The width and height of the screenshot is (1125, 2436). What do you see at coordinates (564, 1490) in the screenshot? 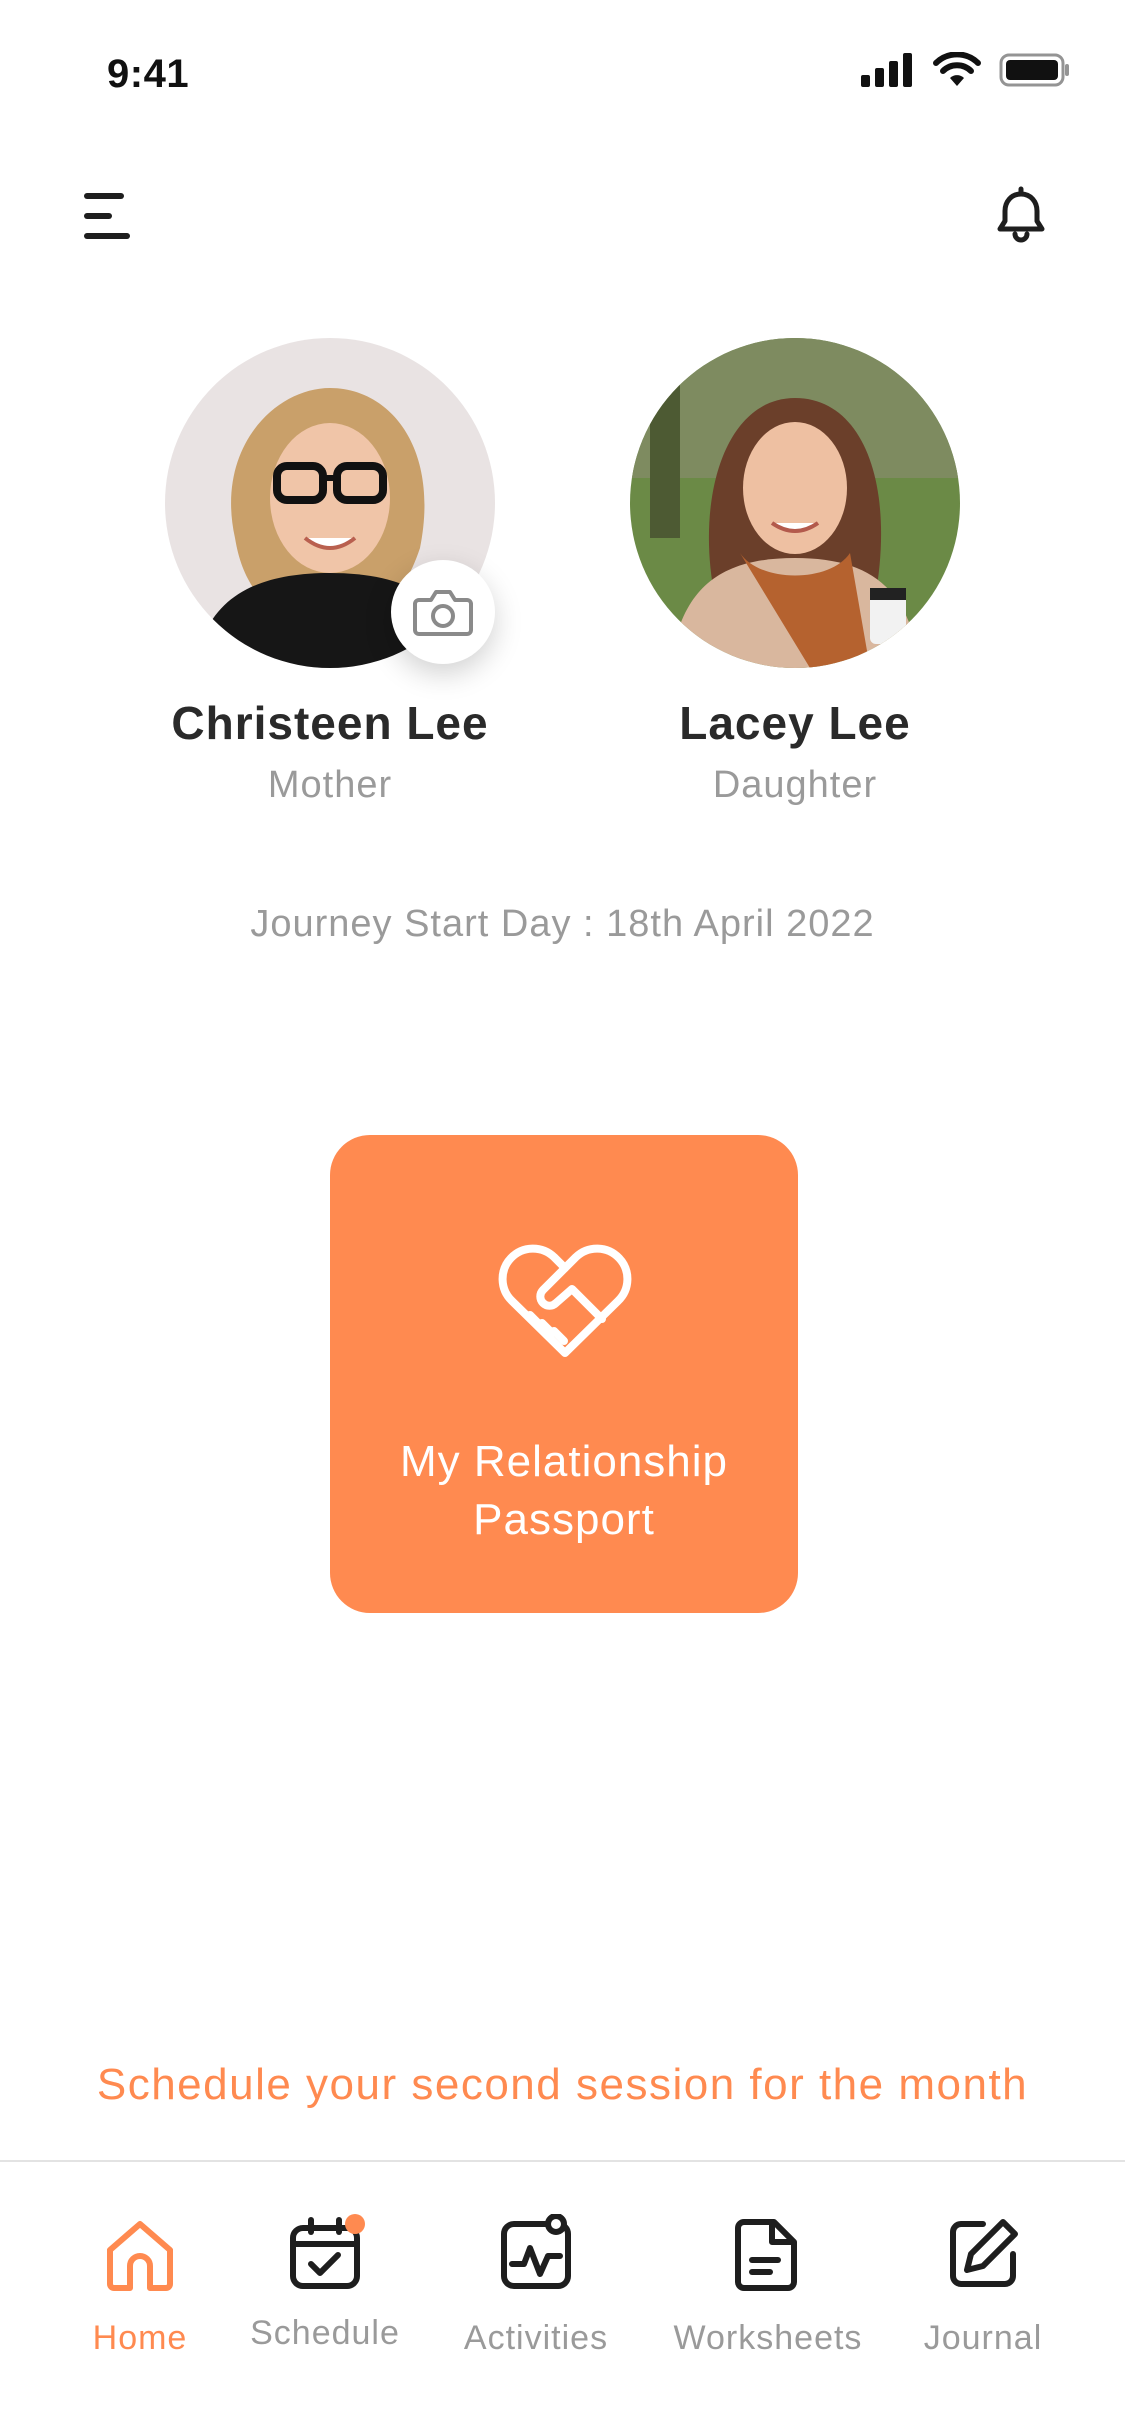
I see `passport-label: My Relationship Passport` at bounding box center [564, 1490].